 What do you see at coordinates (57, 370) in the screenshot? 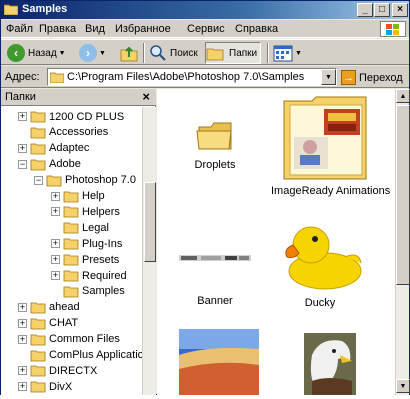
I see `tree-item: + DIRECTX` at bounding box center [57, 370].